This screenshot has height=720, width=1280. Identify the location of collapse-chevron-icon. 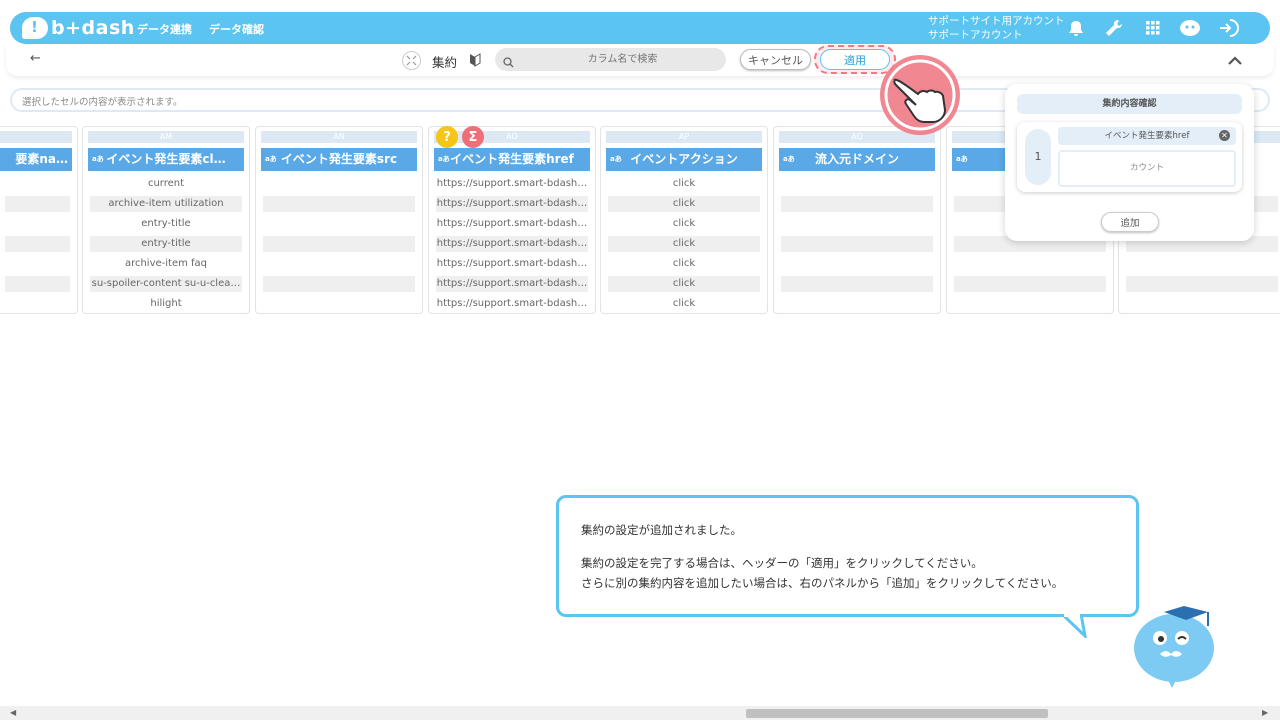
(1235, 59).